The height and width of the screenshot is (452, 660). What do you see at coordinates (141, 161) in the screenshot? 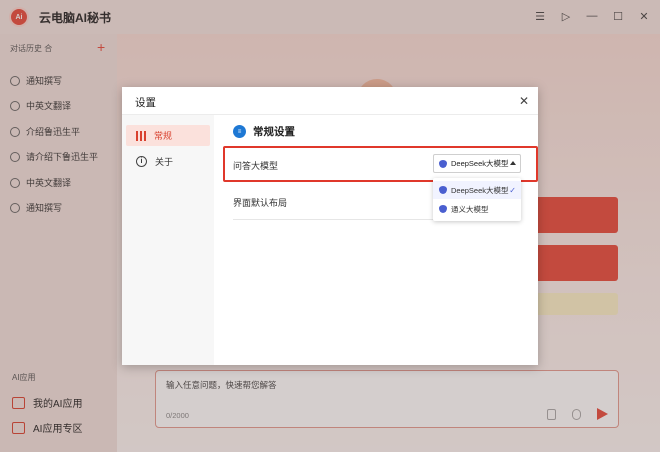
I see `info-icon: i` at bounding box center [141, 161].